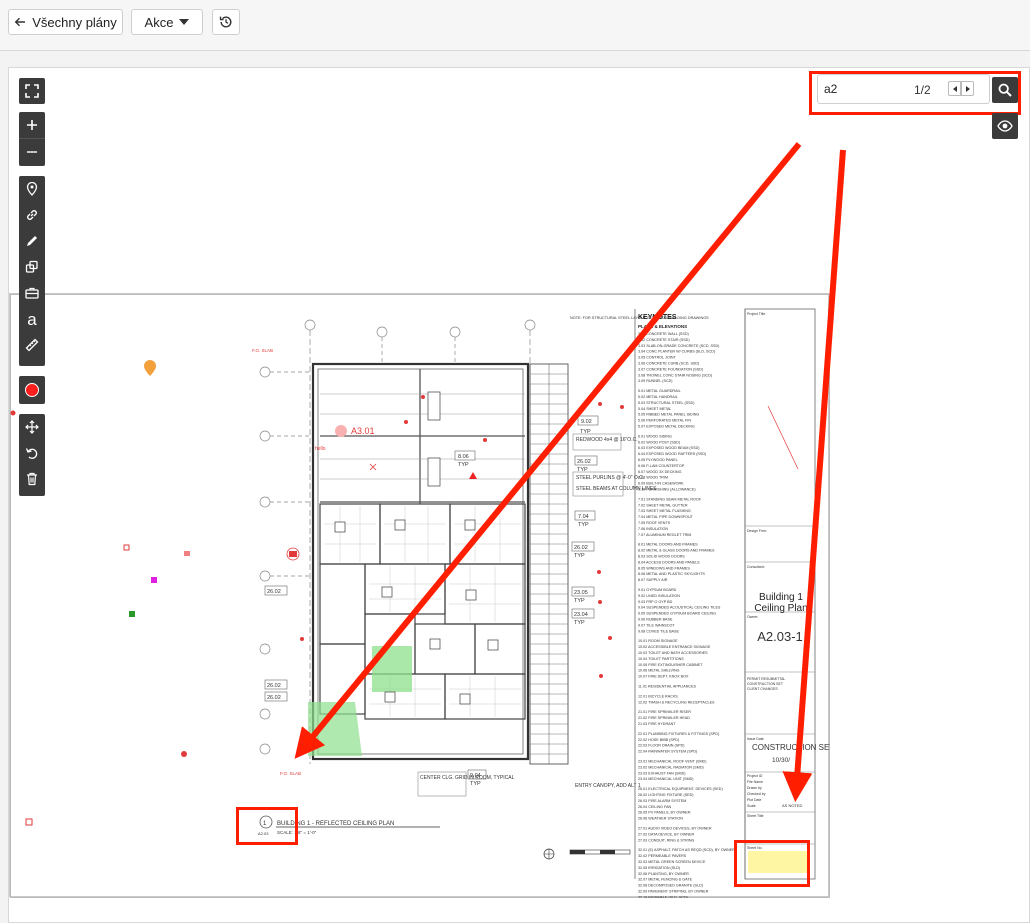 The height and width of the screenshot is (923, 1030). I want to click on color-picker-button, so click(32, 390).